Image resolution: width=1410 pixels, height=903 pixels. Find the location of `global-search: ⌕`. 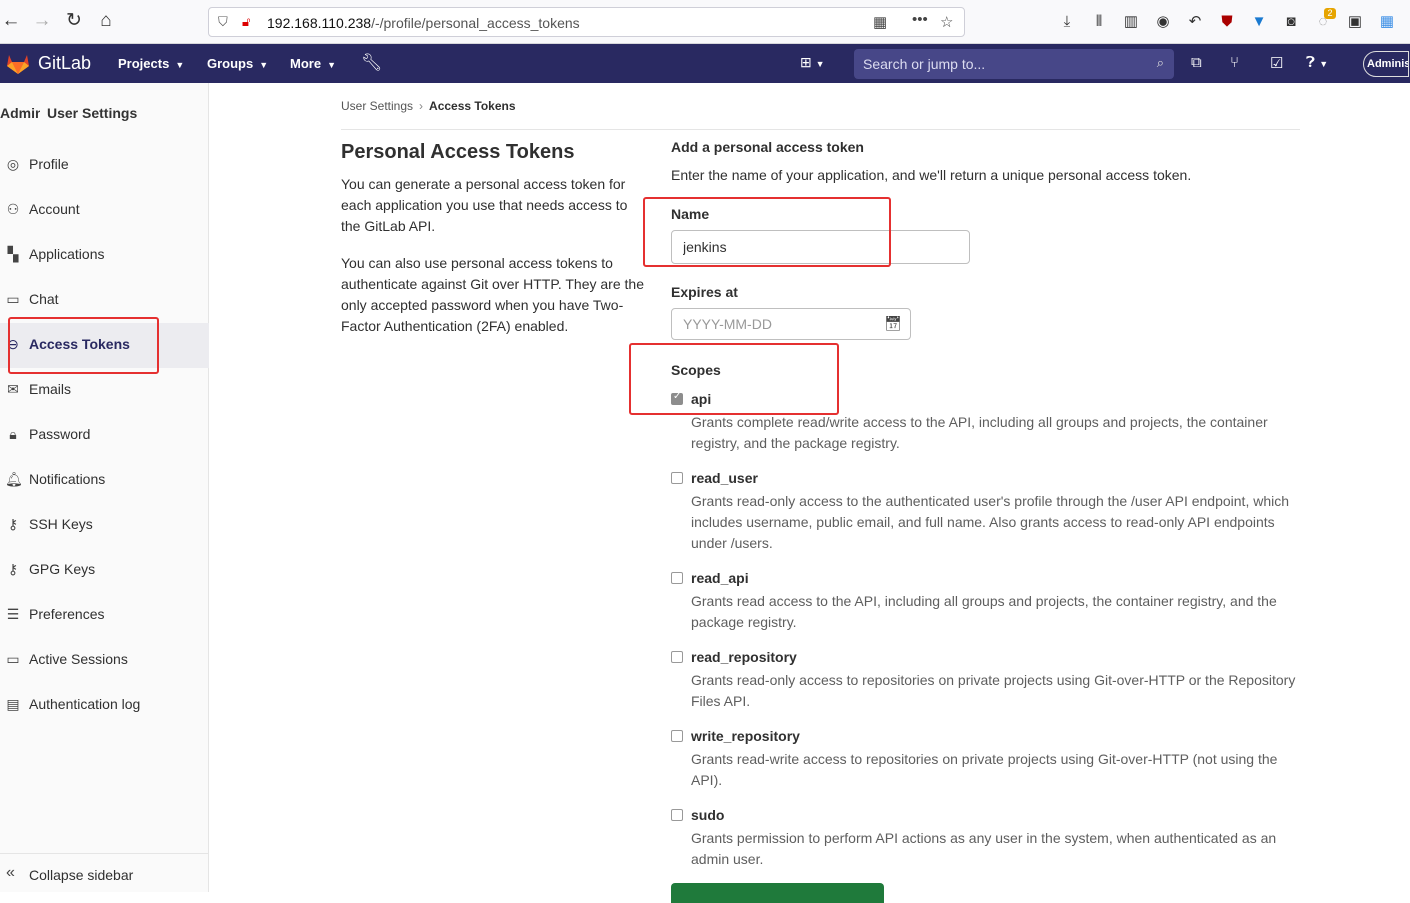

global-search: ⌕ is located at coordinates (1014, 64).